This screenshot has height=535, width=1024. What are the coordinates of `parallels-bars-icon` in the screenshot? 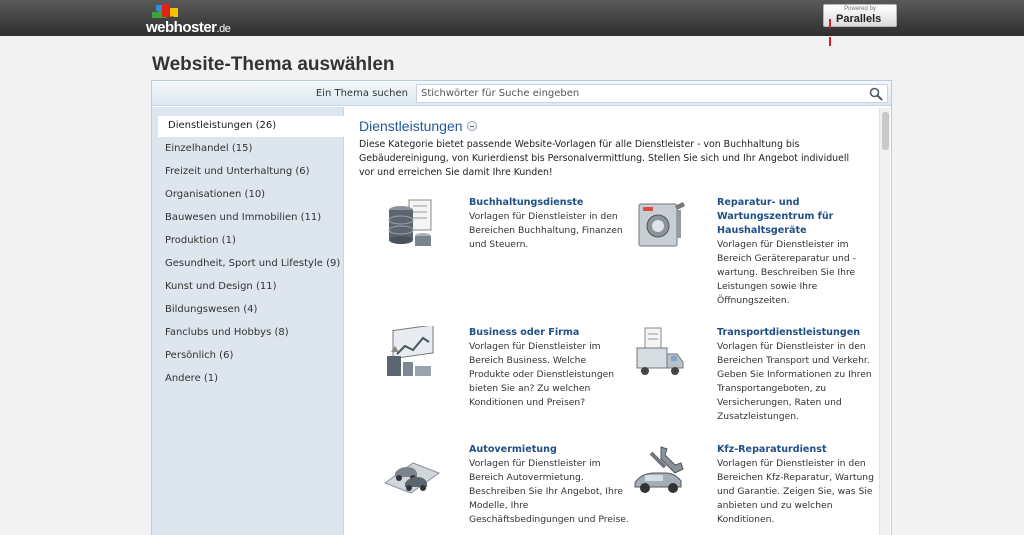 It's located at (831, 30).